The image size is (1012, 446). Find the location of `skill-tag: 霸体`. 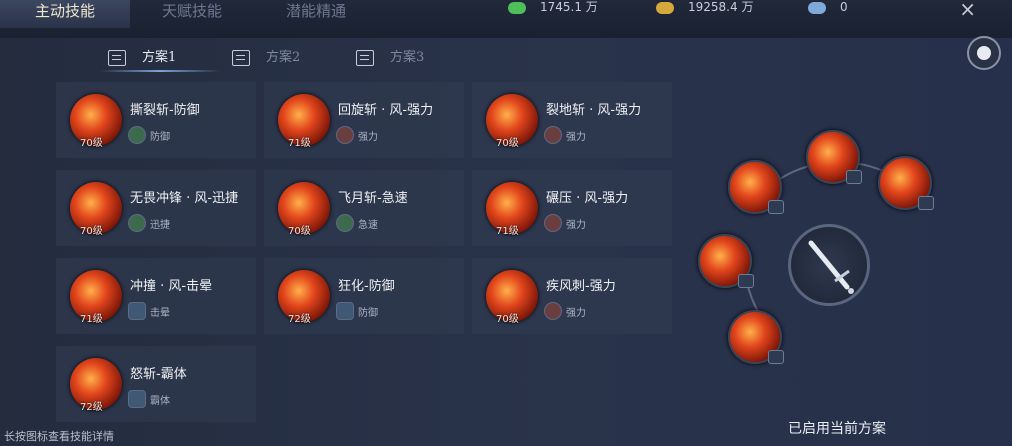

skill-tag: 霸体 is located at coordinates (160, 401).